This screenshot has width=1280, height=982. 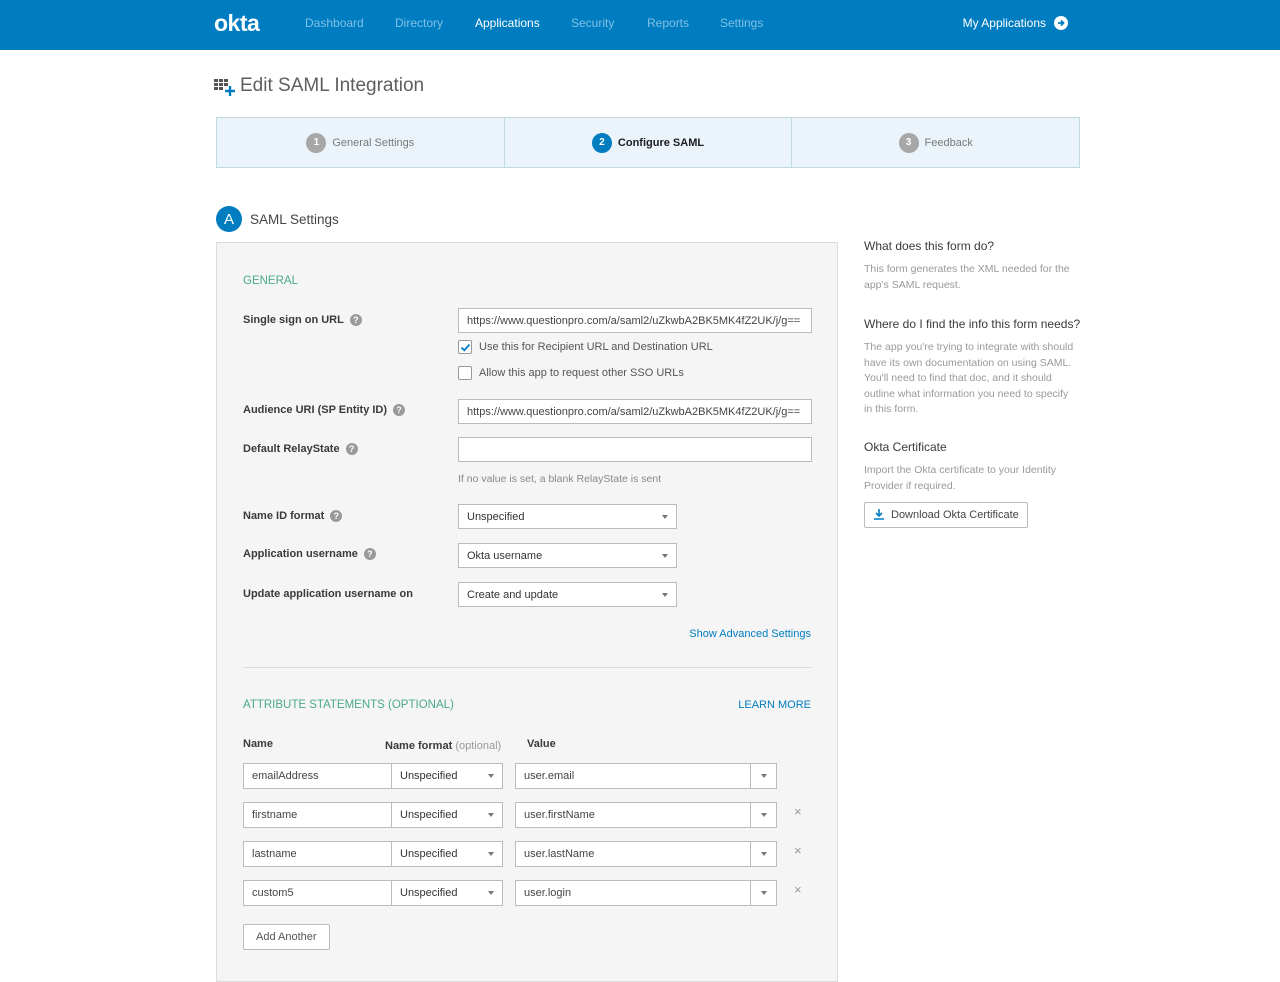 I want to click on nav-settings: Settings, so click(x=741, y=23).